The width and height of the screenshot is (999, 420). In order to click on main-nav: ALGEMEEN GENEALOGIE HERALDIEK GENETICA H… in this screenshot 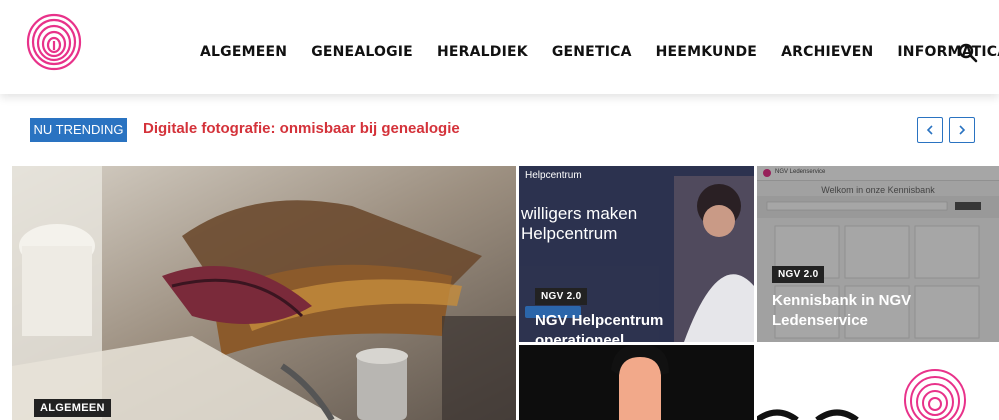, I will do `click(599, 52)`.